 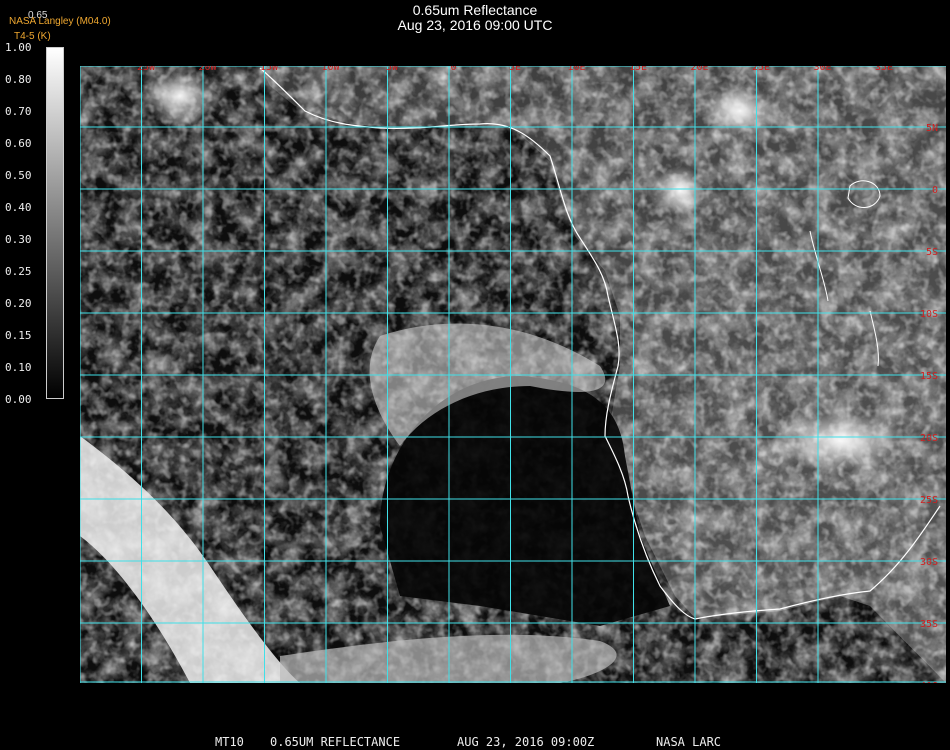 What do you see at coordinates (18, 111) in the screenshot?
I see `colorbar-label: 0.70` at bounding box center [18, 111].